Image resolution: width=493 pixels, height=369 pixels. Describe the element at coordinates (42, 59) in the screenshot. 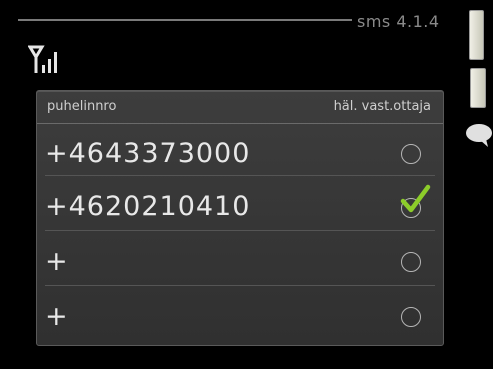

I see `signal-strength-icon` at that location.